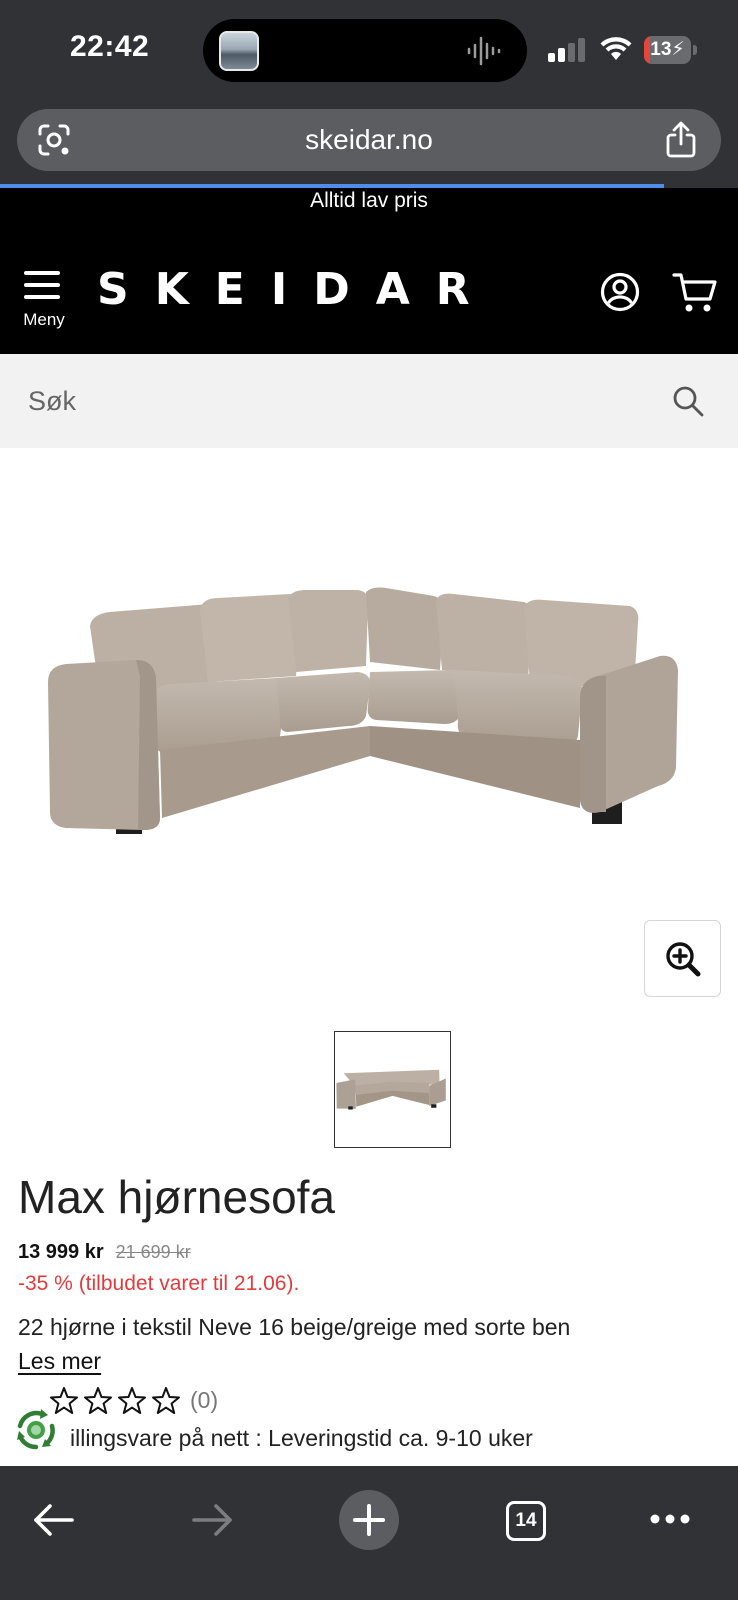 Image resolution: width=738 pixels, height=1600 pixels. What do you see at coordinates (688, 401) in the screenshot?
I see `search-icon` at bounding box center [688, 401].